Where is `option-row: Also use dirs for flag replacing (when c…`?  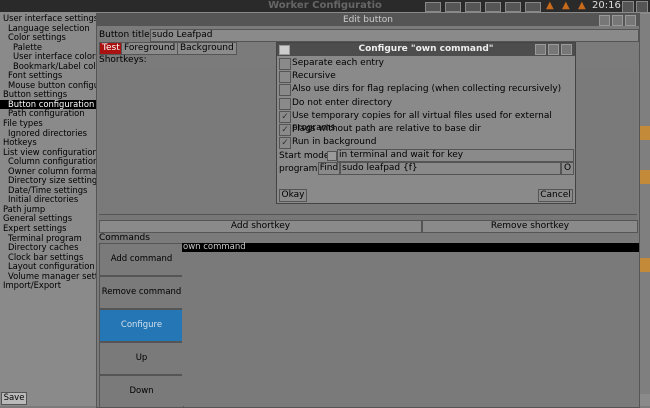 option-row: Also use dirs for flag replacing (when c… is located at coordinates (425, 90).